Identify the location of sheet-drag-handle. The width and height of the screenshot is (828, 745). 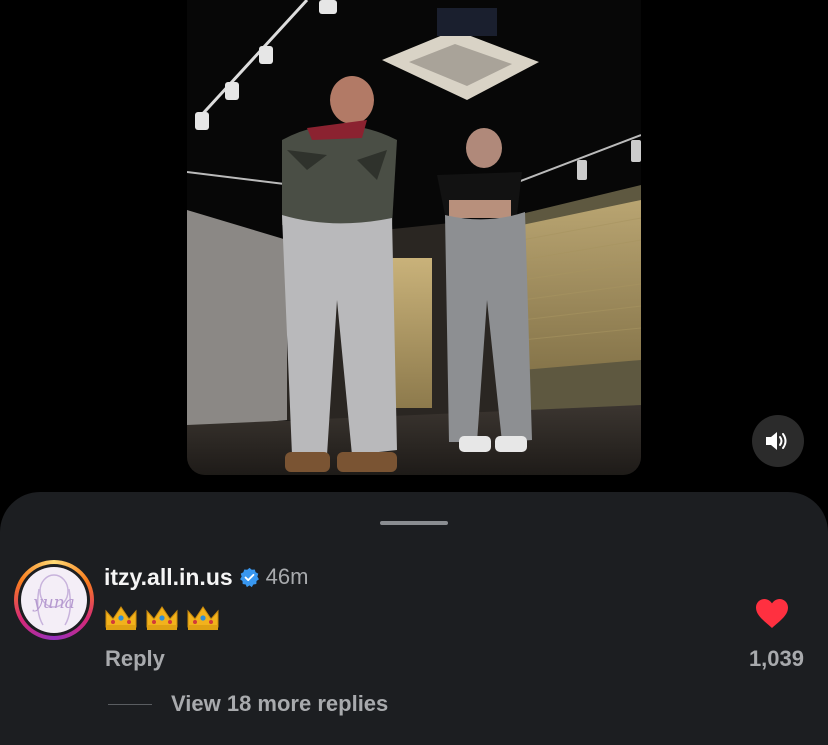
(414, 523).